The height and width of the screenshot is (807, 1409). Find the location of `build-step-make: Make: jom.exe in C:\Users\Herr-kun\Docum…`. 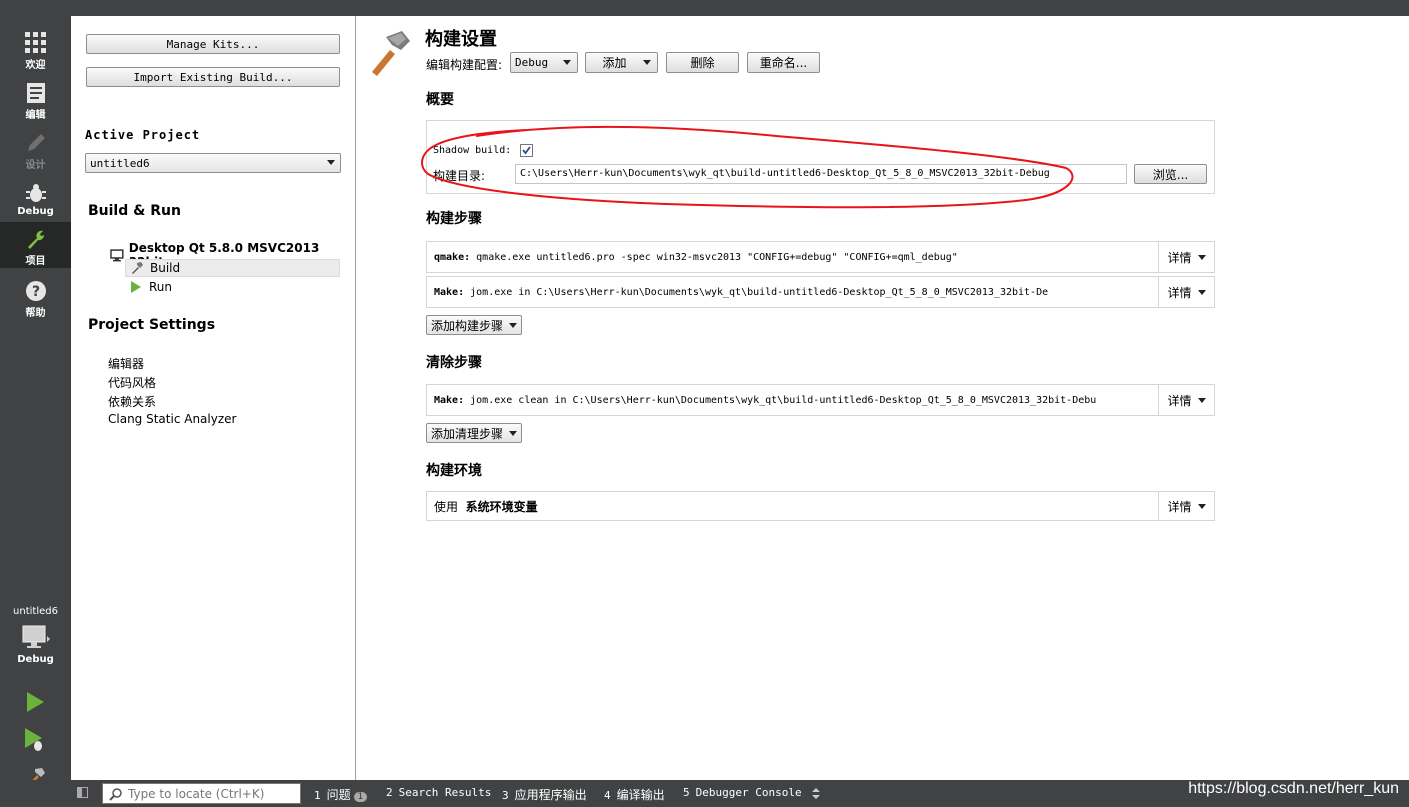

build-step-make: Make: jom.exe in C:\Users\Herr-kun\Docum… is located at coordinates (820, 292).